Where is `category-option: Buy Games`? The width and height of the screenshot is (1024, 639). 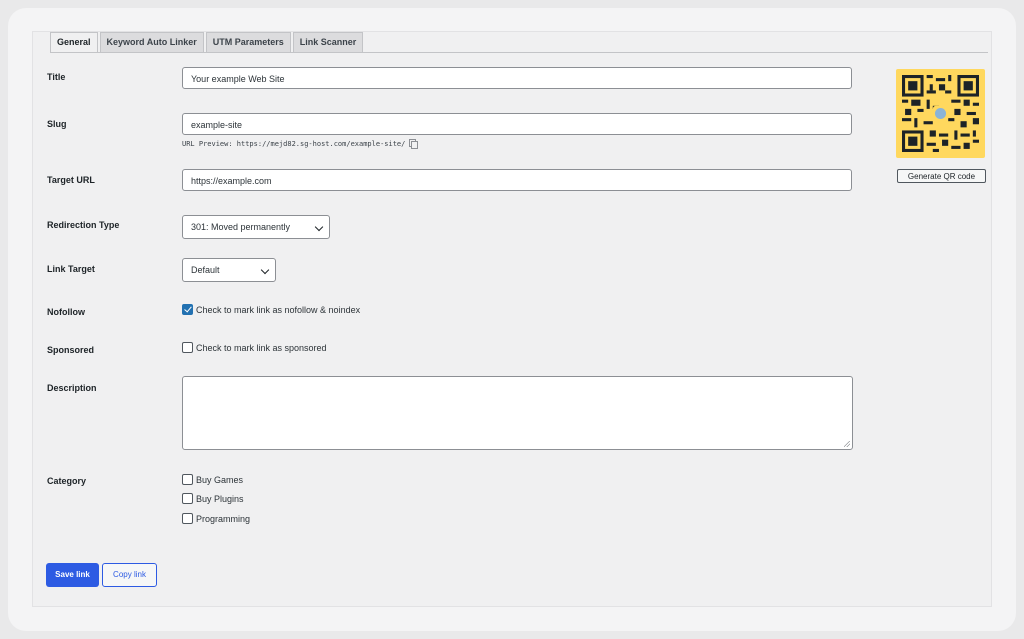 category-option: Buy Games is located at coordinates (212, 479).